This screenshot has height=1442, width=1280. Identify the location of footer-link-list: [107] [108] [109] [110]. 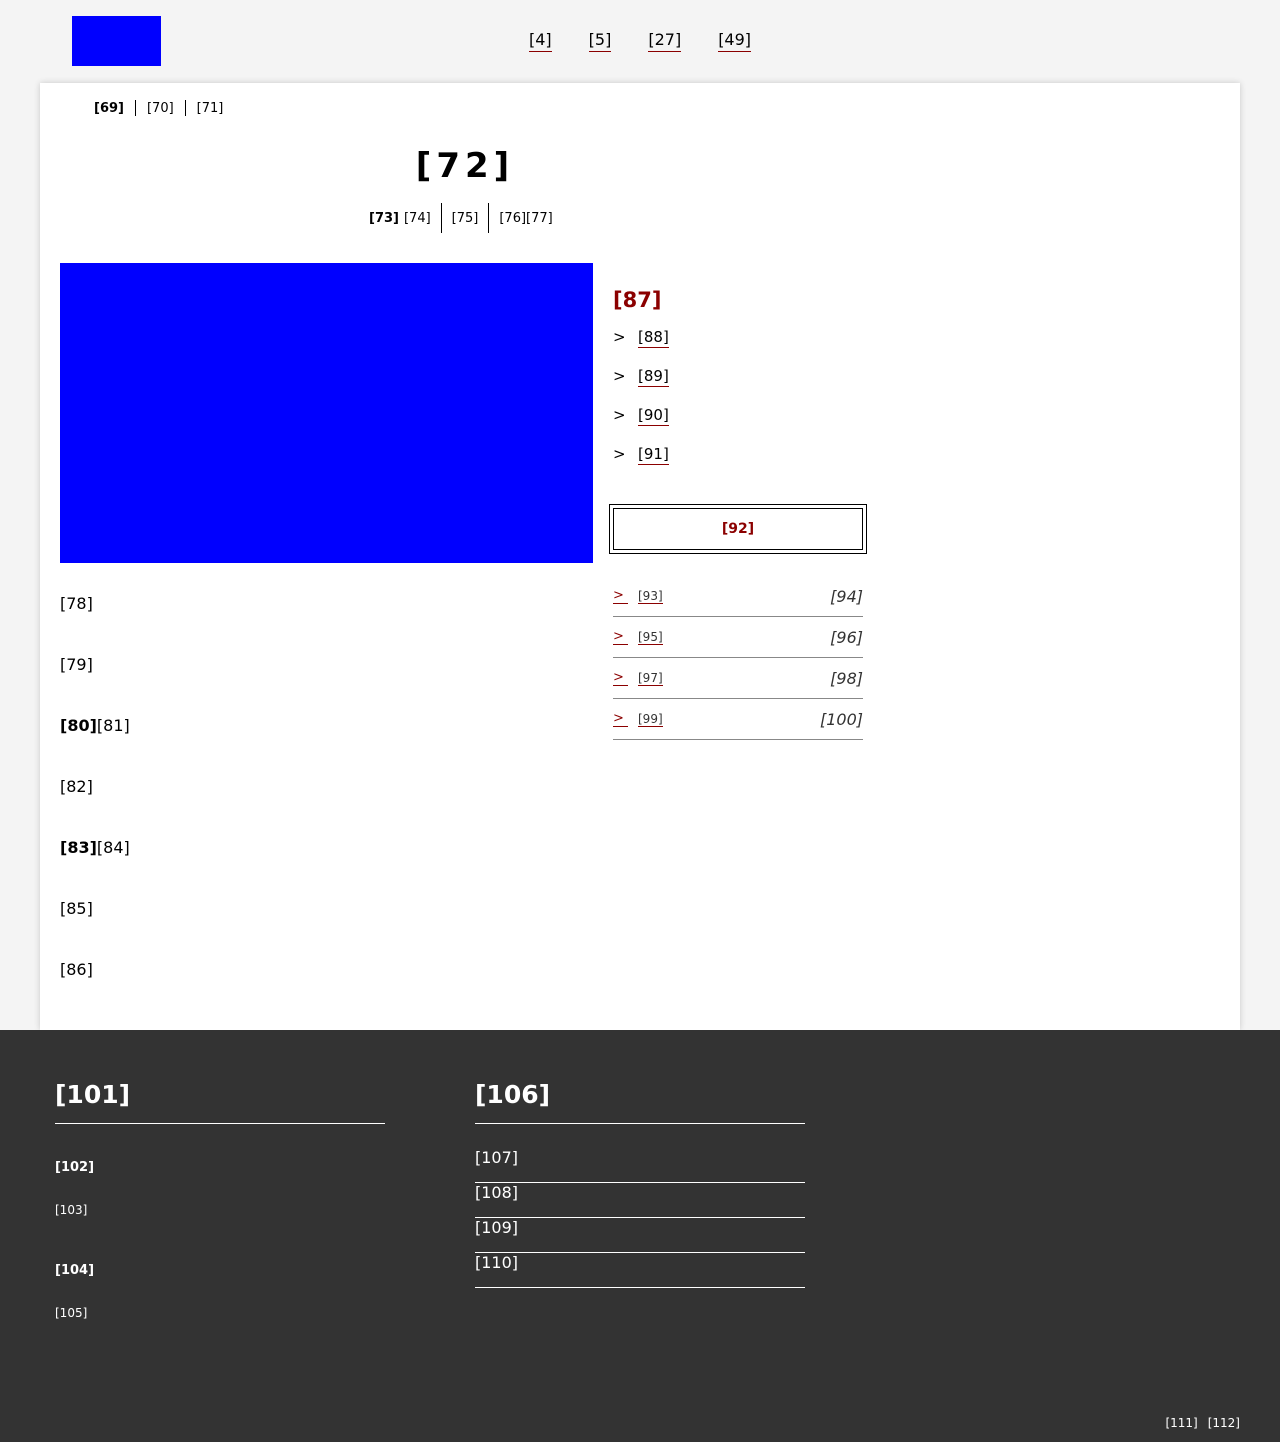
(640, 1218).